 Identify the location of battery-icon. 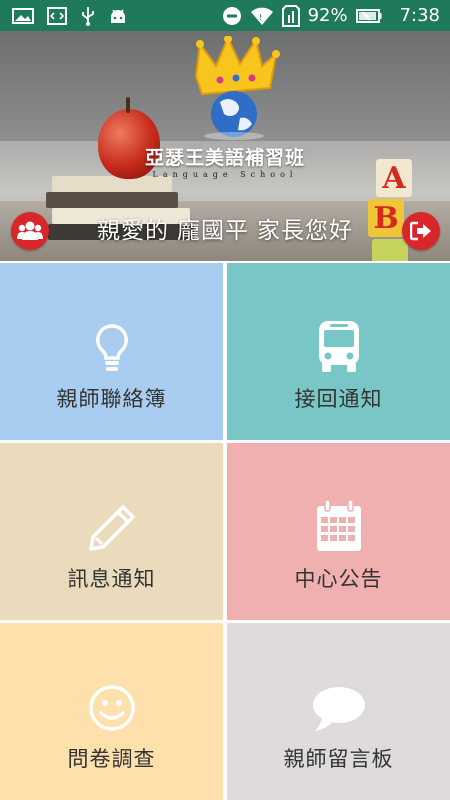
(368, 15).